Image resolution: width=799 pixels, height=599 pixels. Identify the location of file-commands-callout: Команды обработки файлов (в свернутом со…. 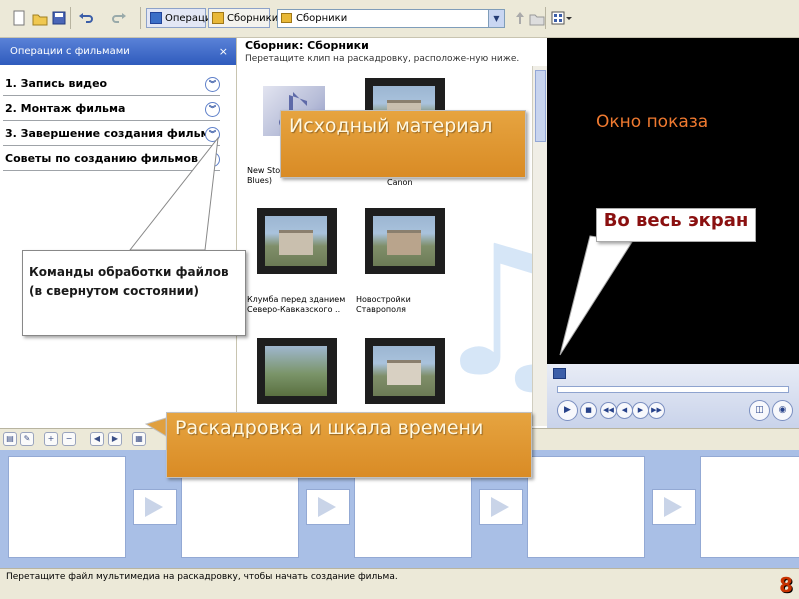
(134, 293).